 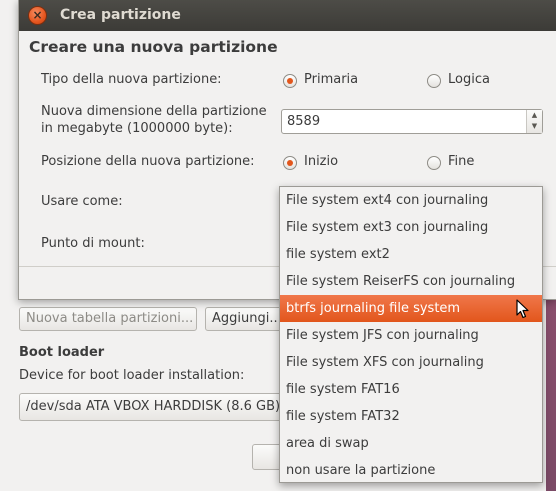 What do you see at coordinates (137, 128) in the screenshot?
I see `partition-size-label-line2: in megabyte (1000000 byte):` at bounding box center [137, 128].